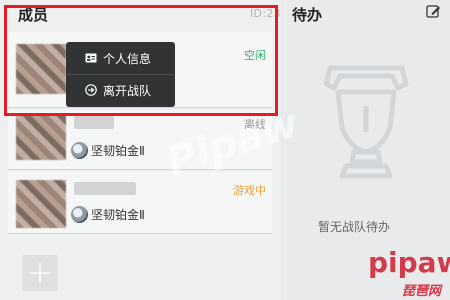 The height and width of the screenshot is (300, 450). What do you see at coordinates (127, 59) in the screenshot?
I see `menu-item-label: 个人信息` at bounding box center [127, 59].